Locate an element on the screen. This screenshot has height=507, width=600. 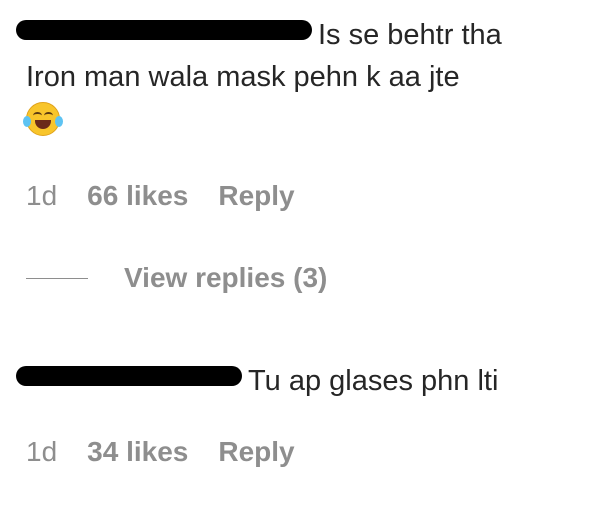
comment-text-line1: Tu ap glases phn lti is located at coordinates (373, 381).